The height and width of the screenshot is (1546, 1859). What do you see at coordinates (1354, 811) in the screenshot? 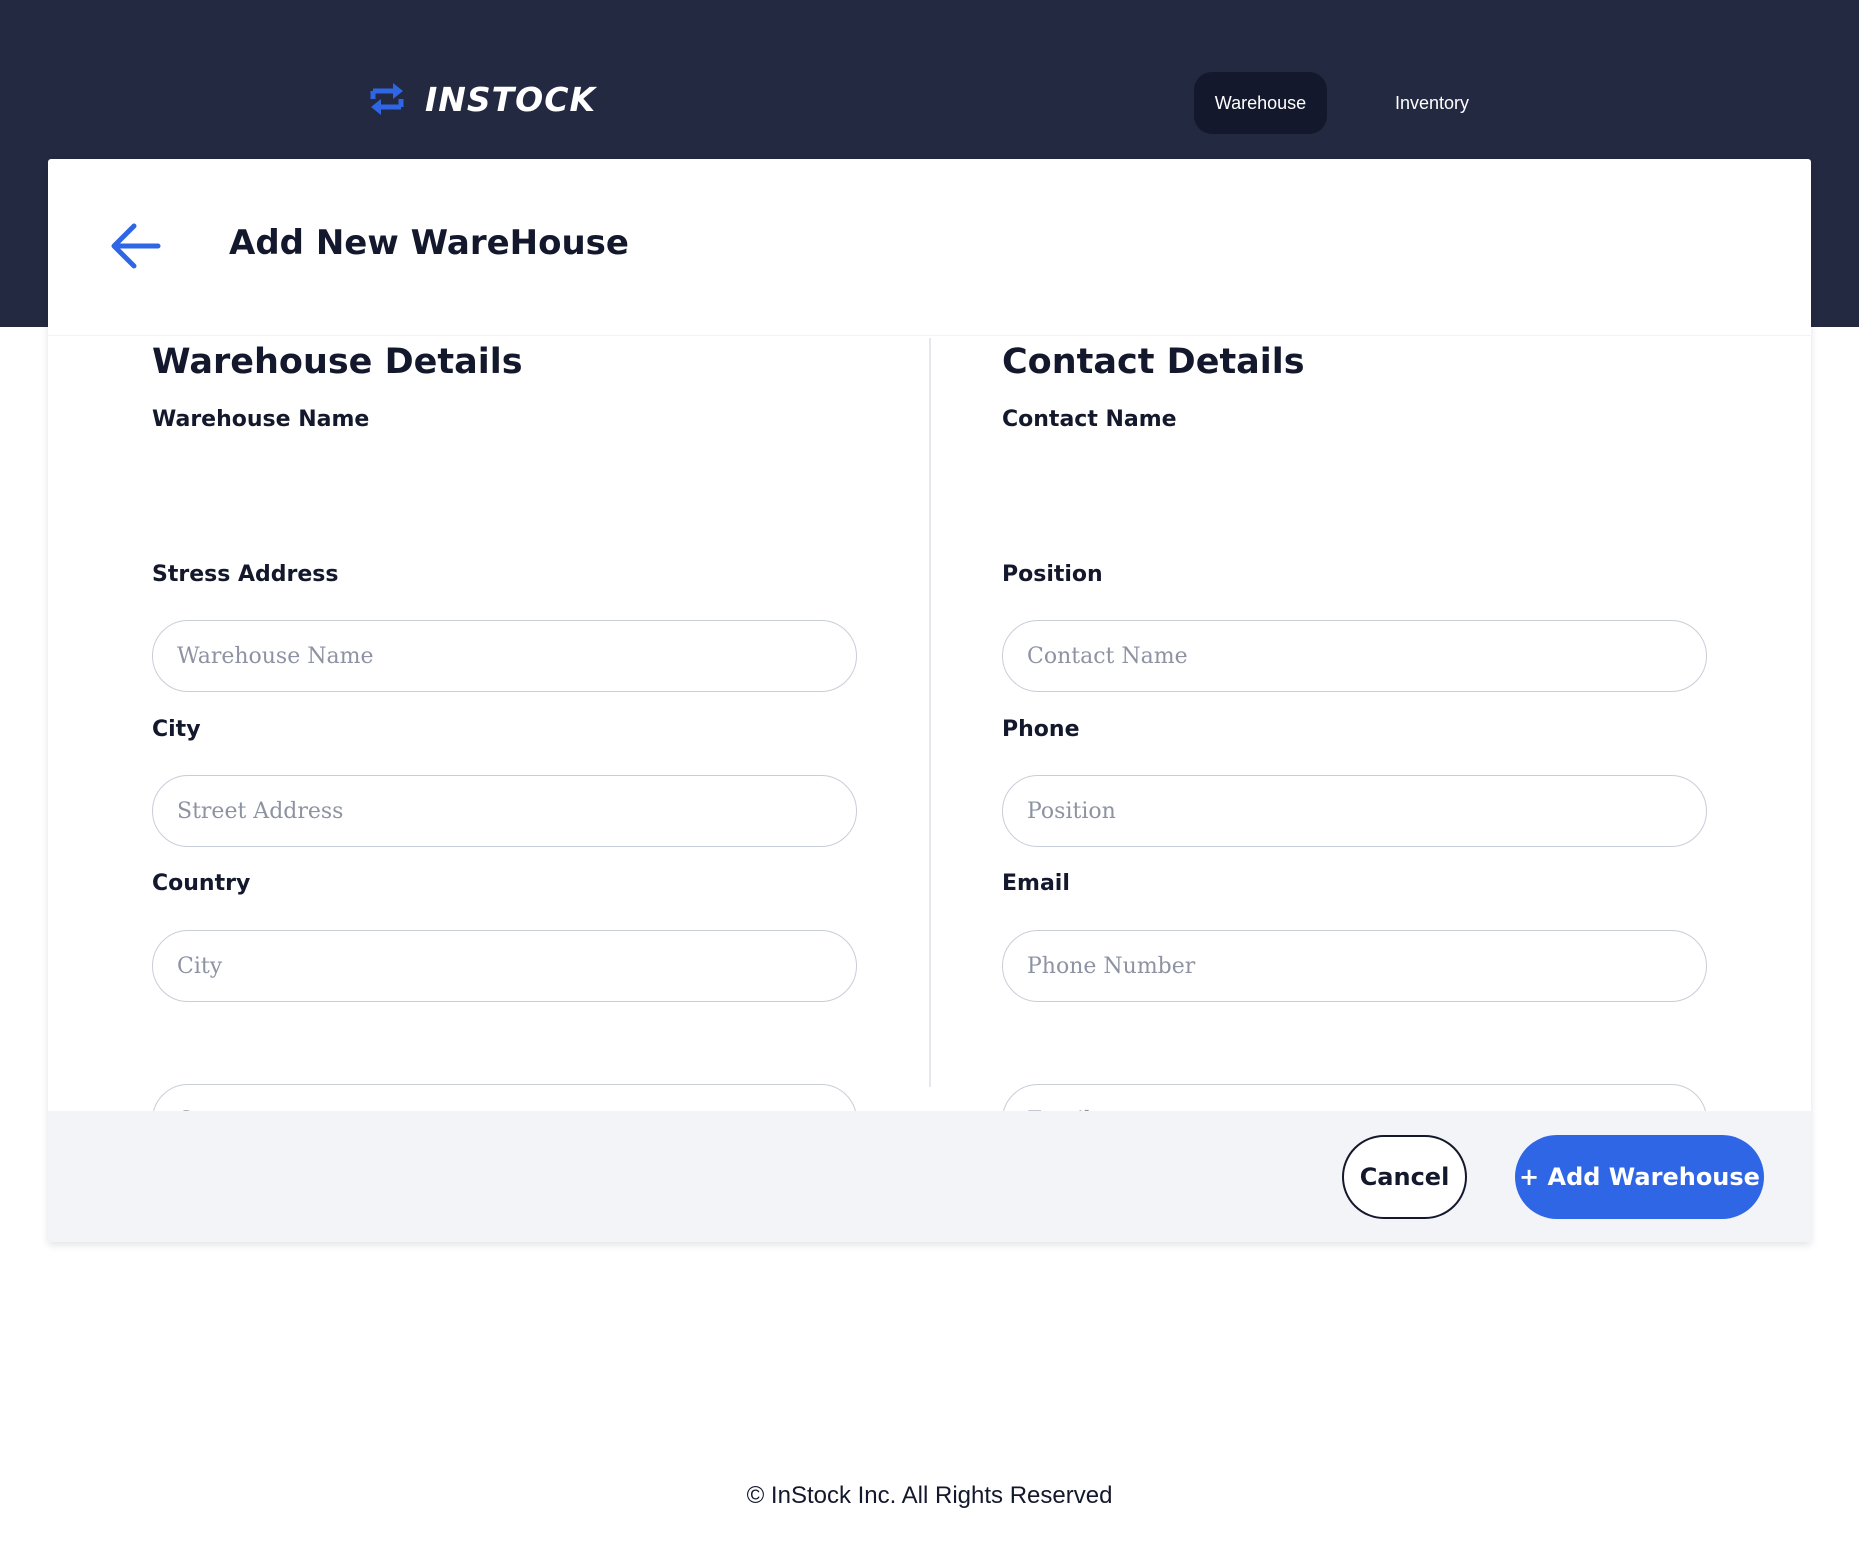
I see `position-input` at bounding box center [1354, 811].